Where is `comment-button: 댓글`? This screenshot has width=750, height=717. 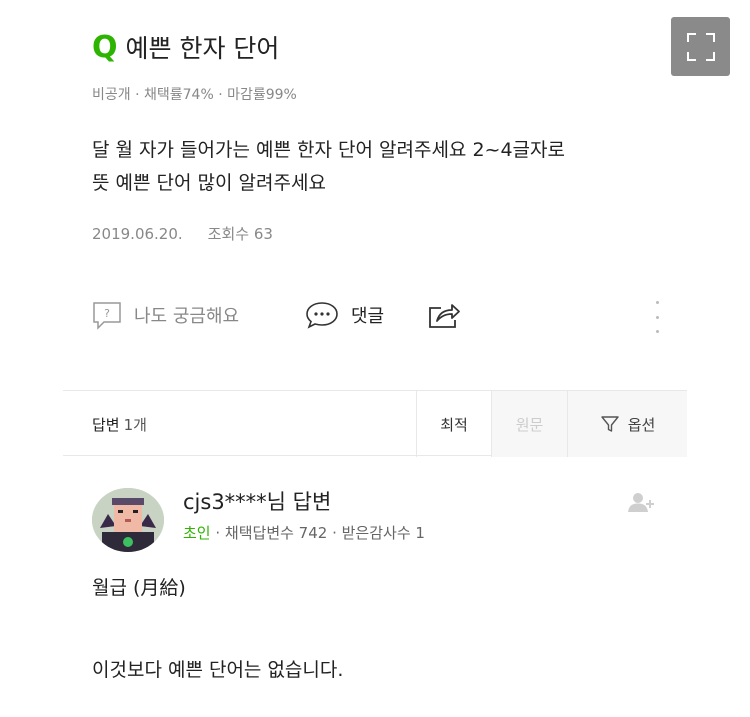 comment-button: 댓글 is located at coordinates (344, 315).